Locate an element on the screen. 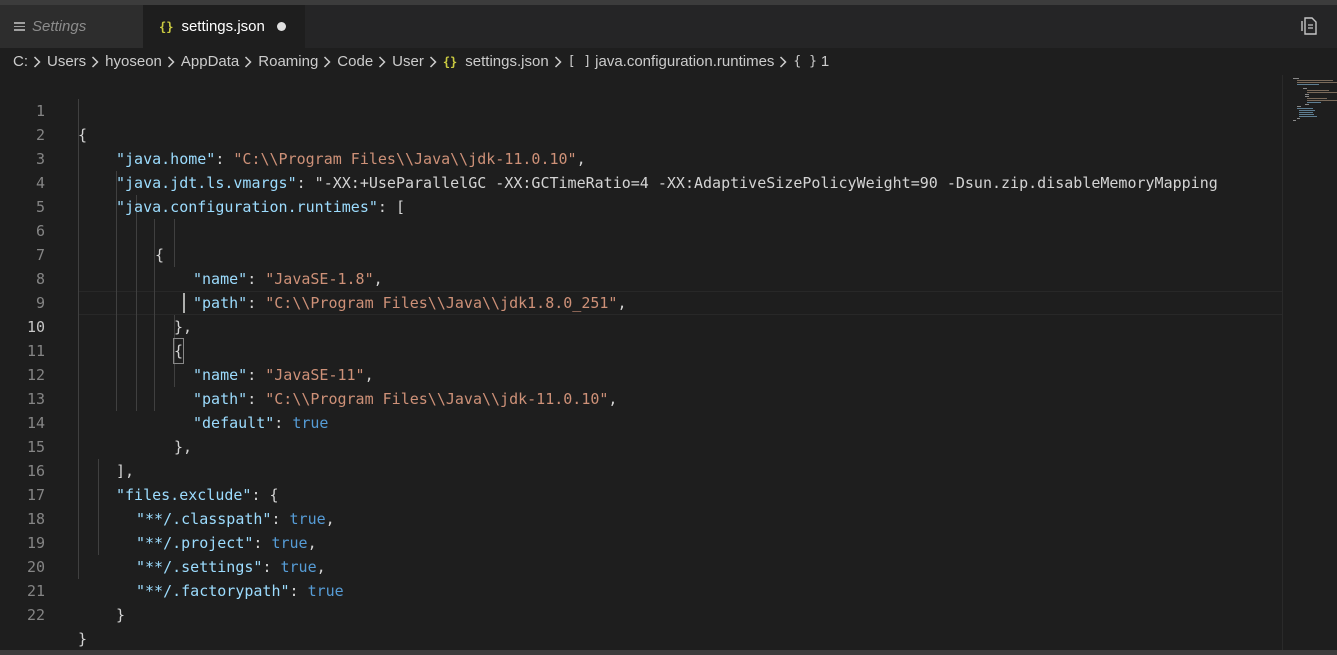 Image resolution: width=1337 pixels, height=655 pixels. code-line: 1 { is located at coordinates (641, 109).